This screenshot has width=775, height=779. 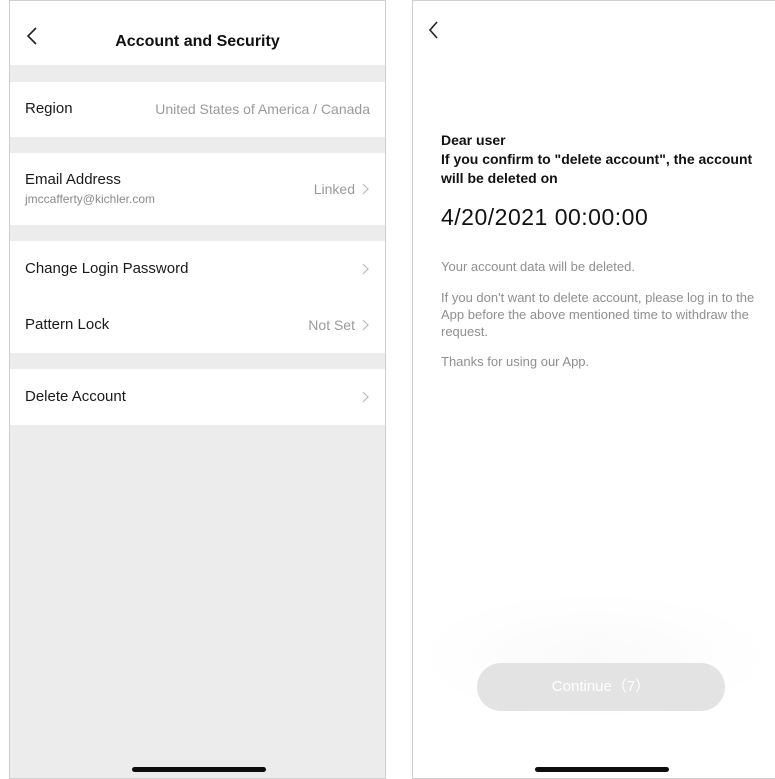 I want to click on region-row: Region United States of America / Canada, so click(x=197, y=109).